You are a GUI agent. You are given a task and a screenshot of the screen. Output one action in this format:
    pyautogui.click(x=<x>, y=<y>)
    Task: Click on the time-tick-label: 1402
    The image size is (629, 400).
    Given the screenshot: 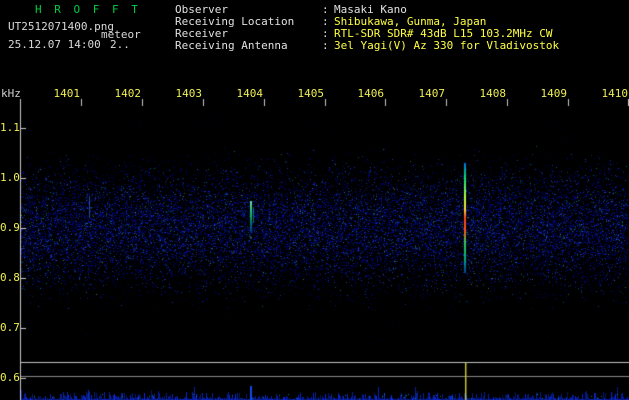 What is the action you would take?
    pyautogui.click(x=128, y=93)
    